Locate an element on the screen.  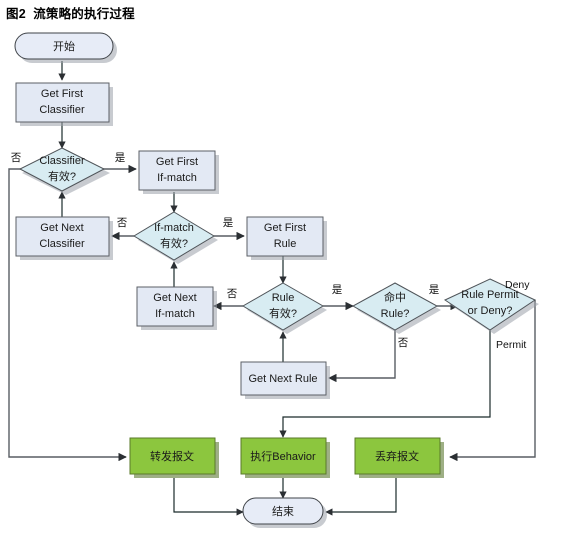
edge-classifier-no-to-forward-packet is located at coordinates (67, 315).